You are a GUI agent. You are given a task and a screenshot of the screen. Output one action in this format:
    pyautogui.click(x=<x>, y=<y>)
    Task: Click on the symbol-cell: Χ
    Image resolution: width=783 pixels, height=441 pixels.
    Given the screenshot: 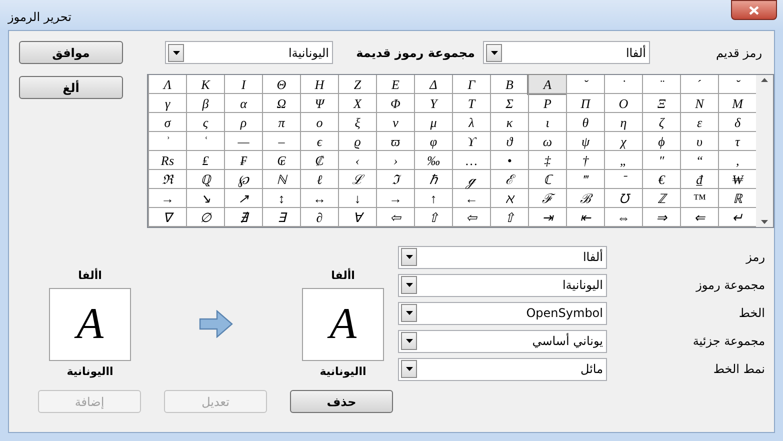 What is the action you would take?
    pyautogui.click(x=357, y=103)
    